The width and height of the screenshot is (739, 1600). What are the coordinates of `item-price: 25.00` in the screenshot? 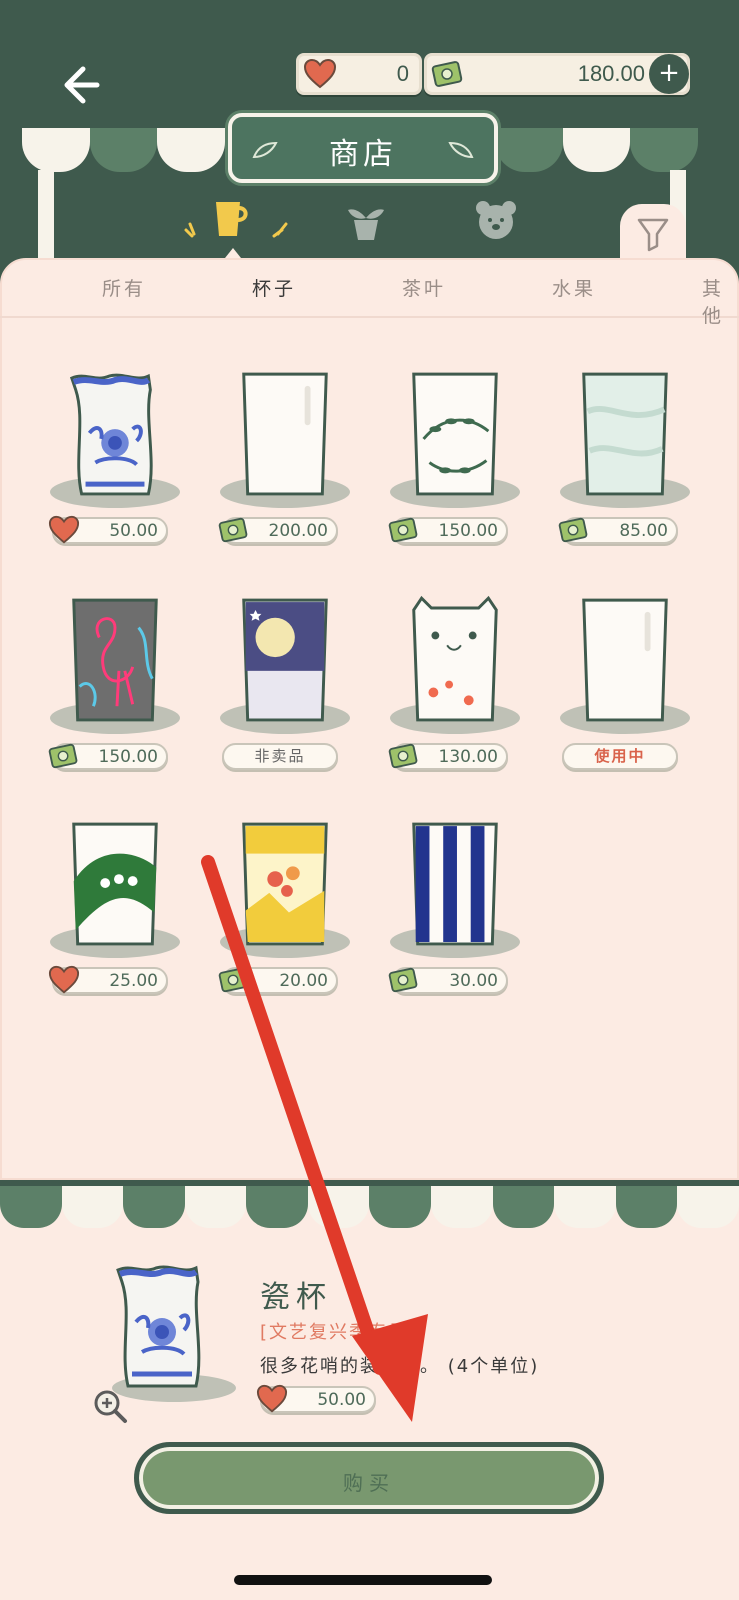 It's located at (133, 981).